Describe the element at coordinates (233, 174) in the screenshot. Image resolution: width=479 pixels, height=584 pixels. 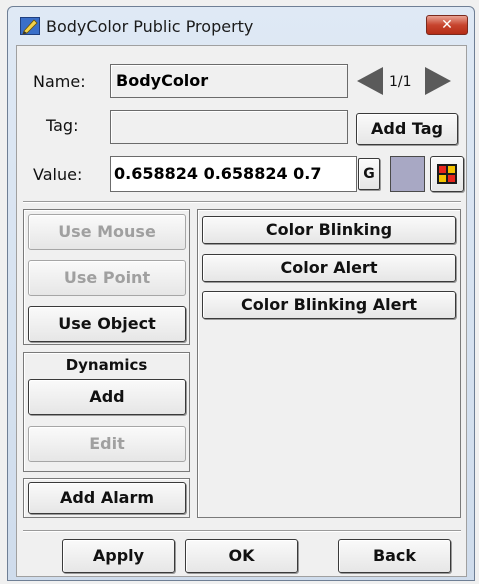
I see `value-field: 0.658824 0.658824 0.7` at that location.